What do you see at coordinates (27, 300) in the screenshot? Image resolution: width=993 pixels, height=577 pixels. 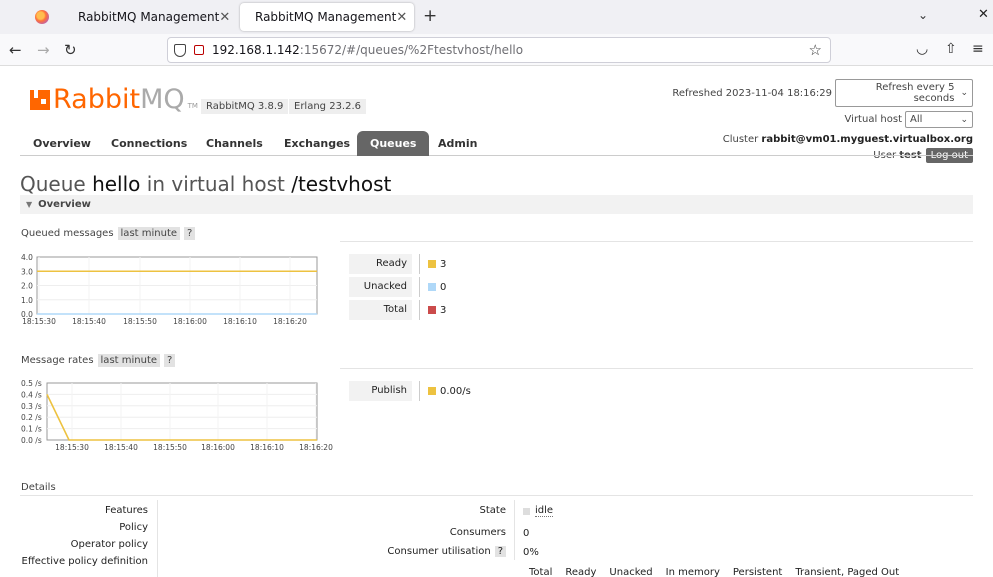 I see `y-tick-label: 1.0` at bounding box center [27, 300].